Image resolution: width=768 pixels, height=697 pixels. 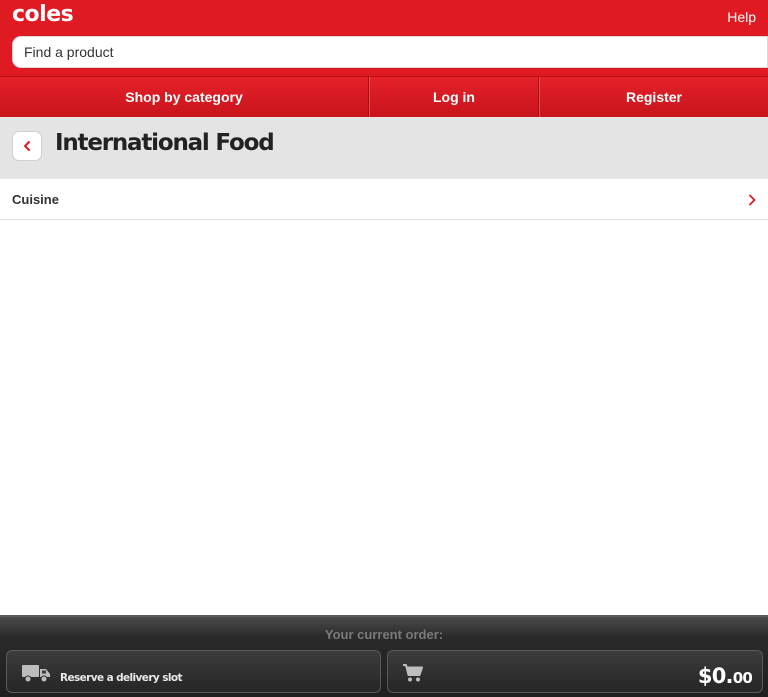 What do you see at coordinates (165, 143) in the screenshot?
I see `page-title: International Food` at bounding box center [165, 143].